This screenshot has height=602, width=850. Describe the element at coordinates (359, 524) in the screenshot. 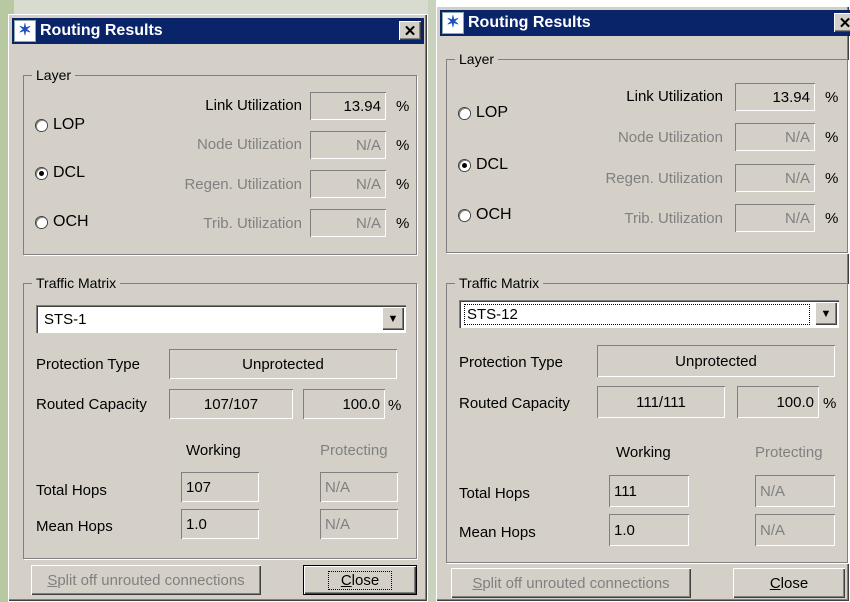

I see `mean-hops-protecting: N/A` at that location.